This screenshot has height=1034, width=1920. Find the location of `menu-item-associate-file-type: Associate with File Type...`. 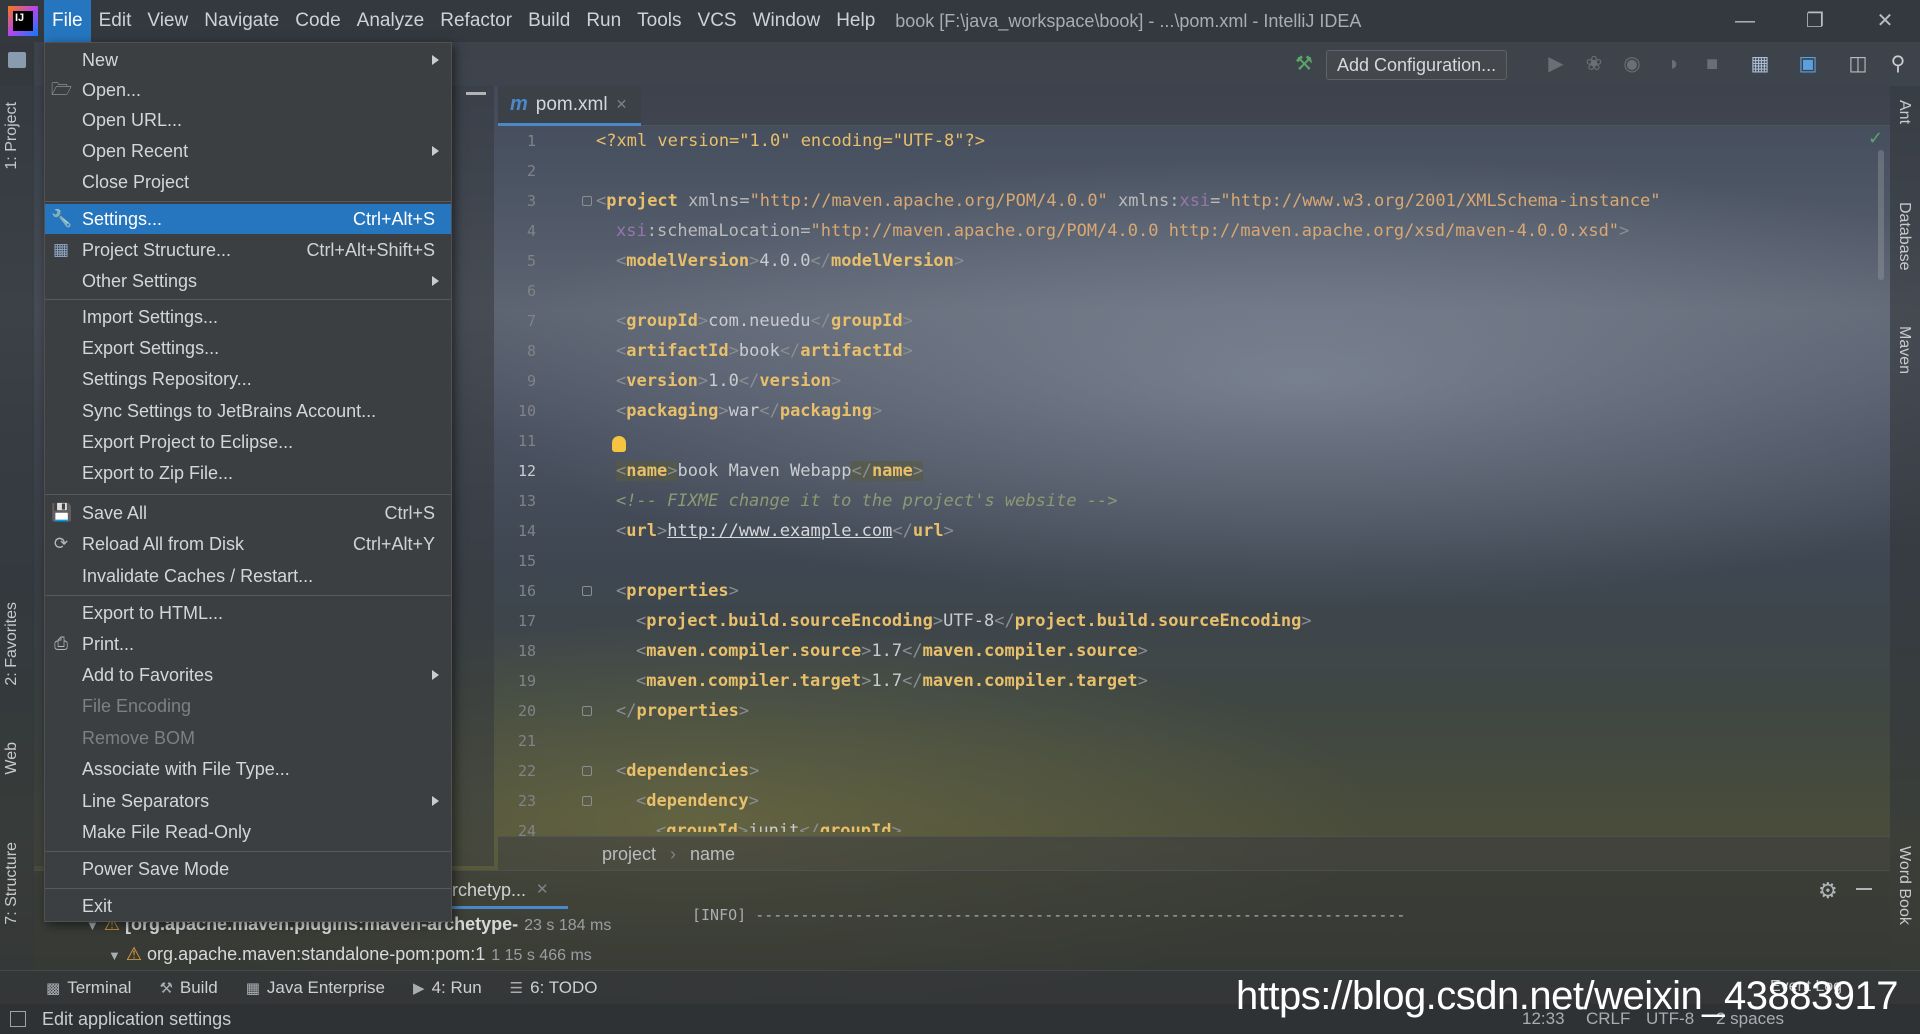

menu-item-associate-file-type: Associate with File Type... is located at coordinates (248, 769).